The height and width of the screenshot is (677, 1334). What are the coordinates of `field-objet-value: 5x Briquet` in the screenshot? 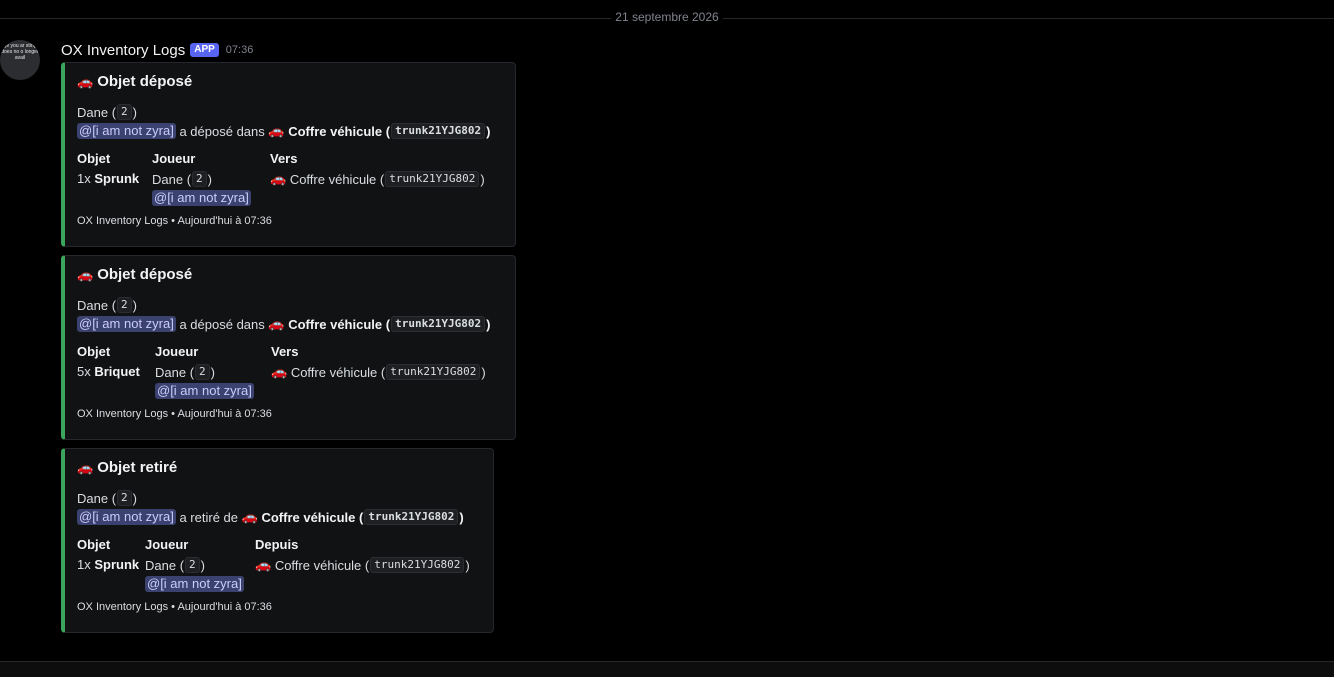 It's located at (108, 371).